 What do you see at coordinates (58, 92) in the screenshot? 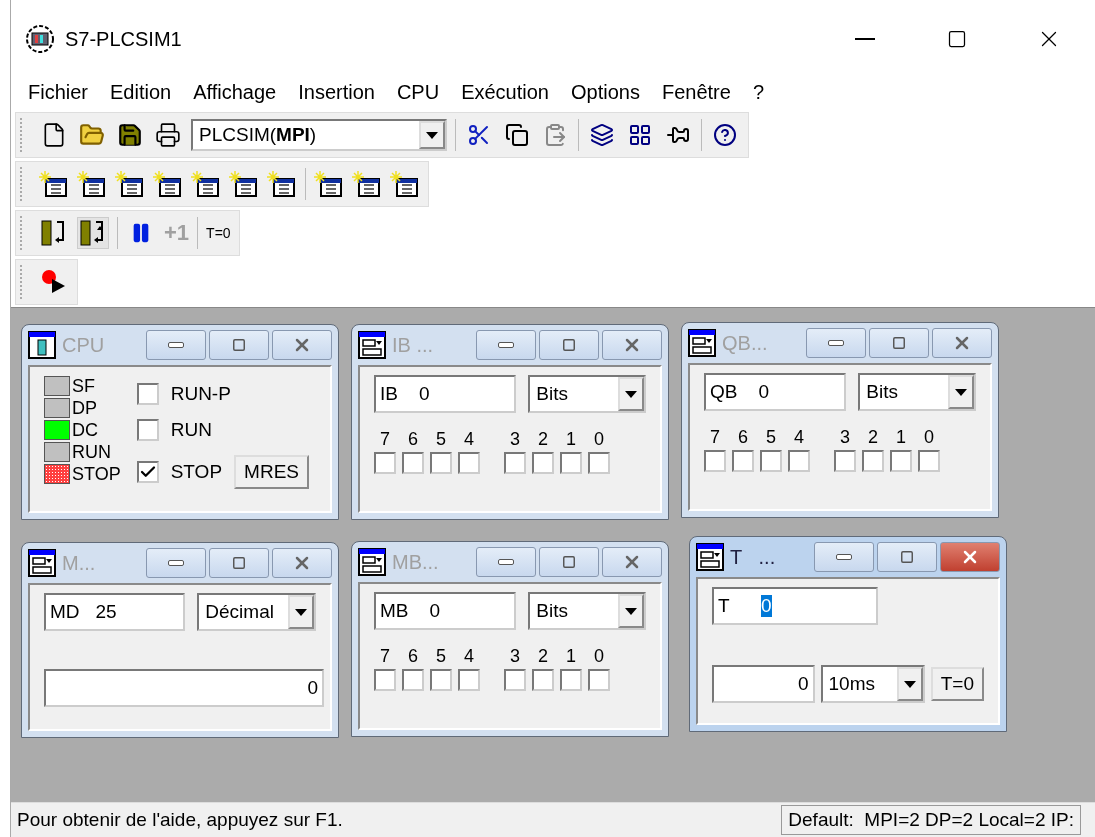
I see `menu-item: Fichier` at bounding box center [58, 92].